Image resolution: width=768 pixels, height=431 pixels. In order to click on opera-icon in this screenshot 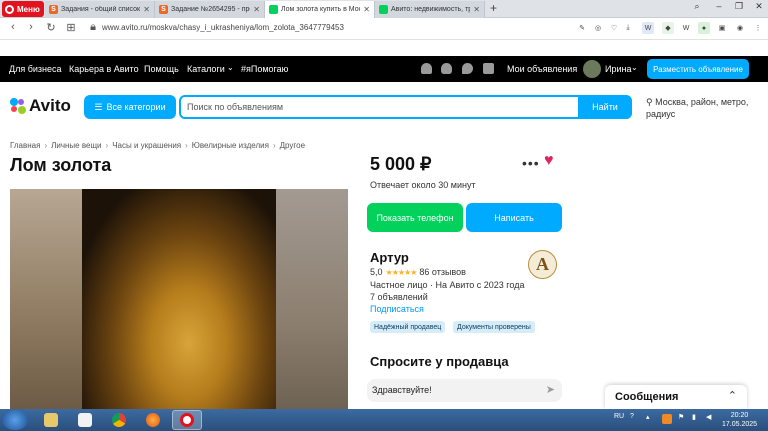, I will do `click(187, 420)`.